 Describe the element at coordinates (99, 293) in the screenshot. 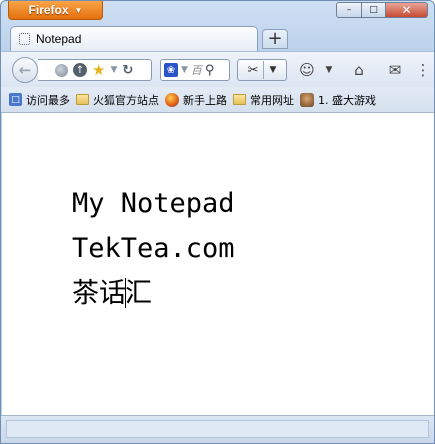

I see `note-line-text: 茶话` at that location.